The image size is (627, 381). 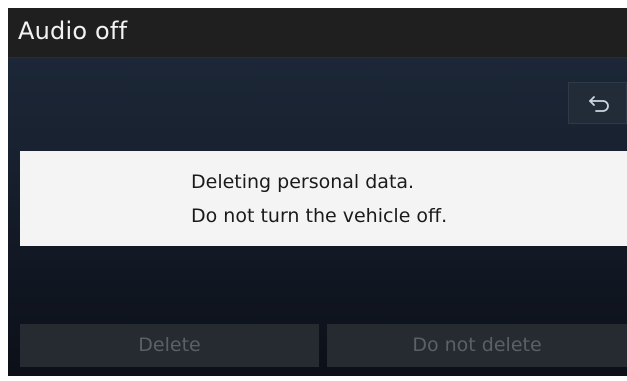 I want to click on page-title: Audio off, so click(x=73, y=31).